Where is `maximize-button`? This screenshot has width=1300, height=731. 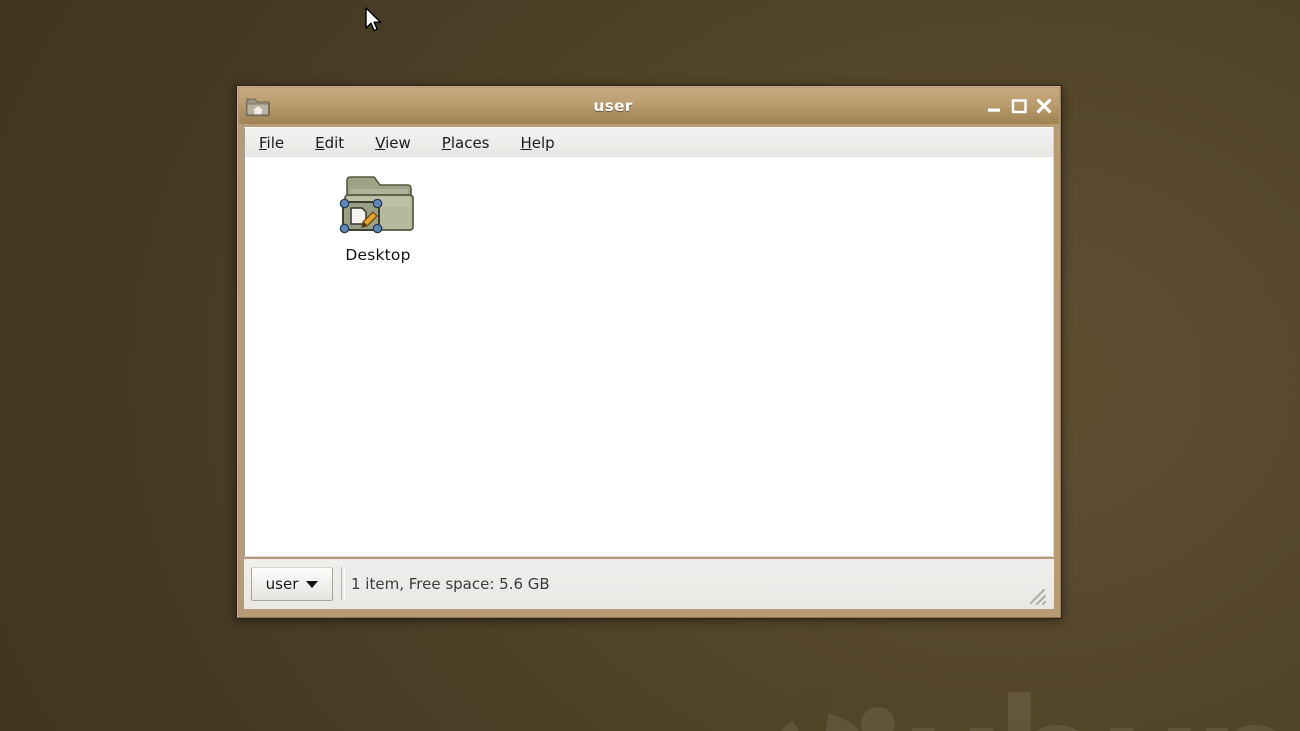
maximize-button is located at coordinates (1018, 106).